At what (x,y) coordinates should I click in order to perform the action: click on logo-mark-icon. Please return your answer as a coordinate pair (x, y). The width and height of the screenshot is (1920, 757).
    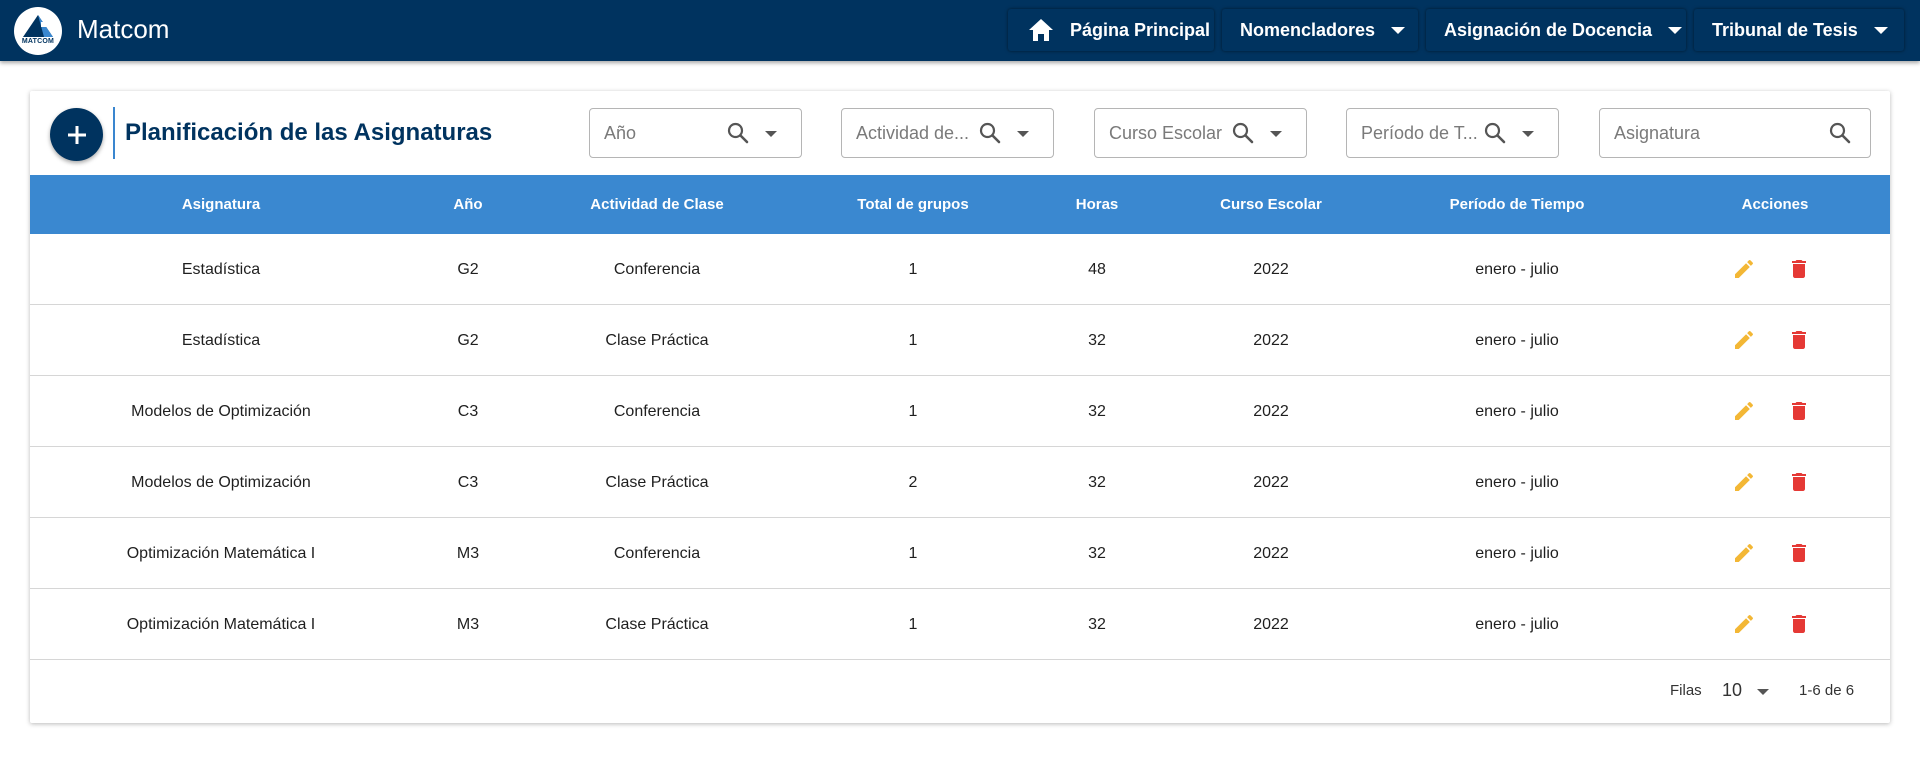
    Looking at the image, I should click on (38, 26).